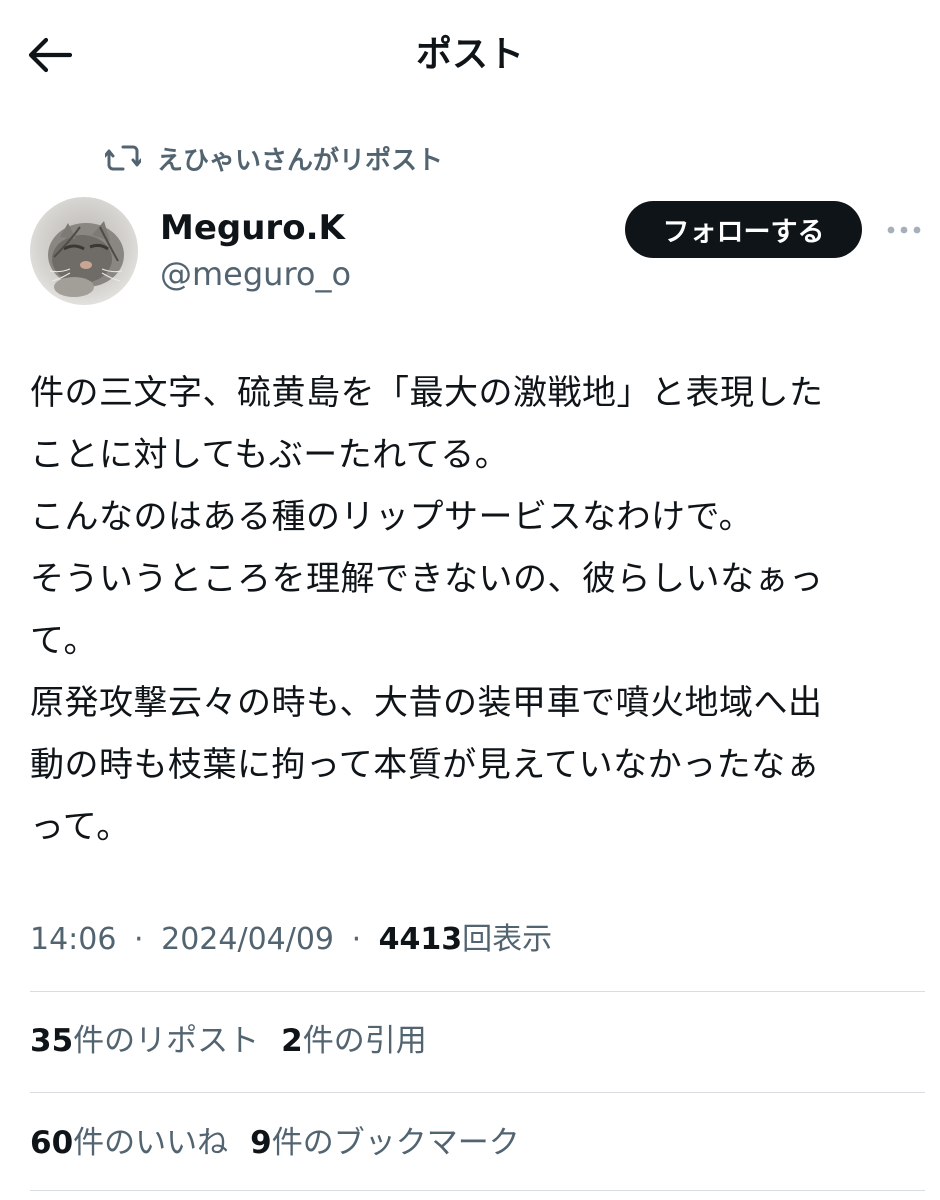  Describe the element at coordinates (255, 274) in the screenshot. I see `author-handle: @meguro_o` at that location.